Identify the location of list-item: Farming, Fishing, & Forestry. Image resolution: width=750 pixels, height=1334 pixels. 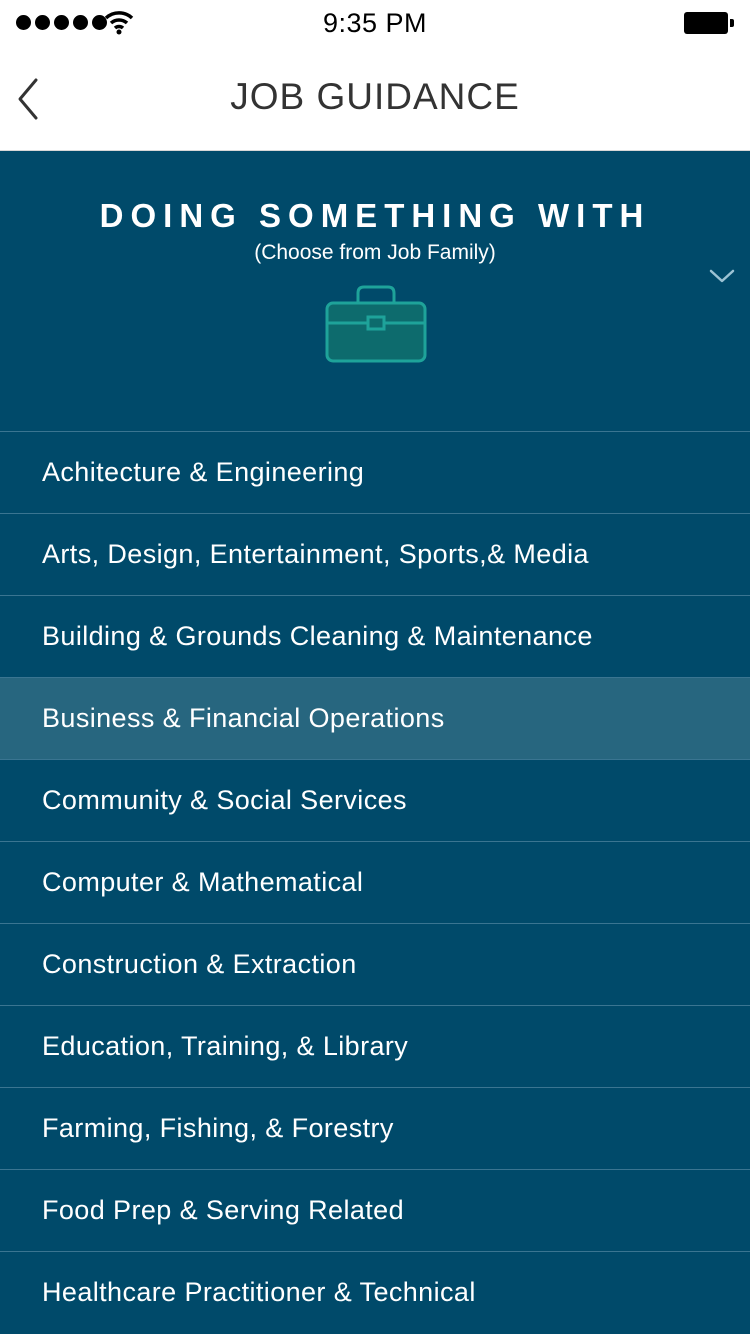
(375, 1128).